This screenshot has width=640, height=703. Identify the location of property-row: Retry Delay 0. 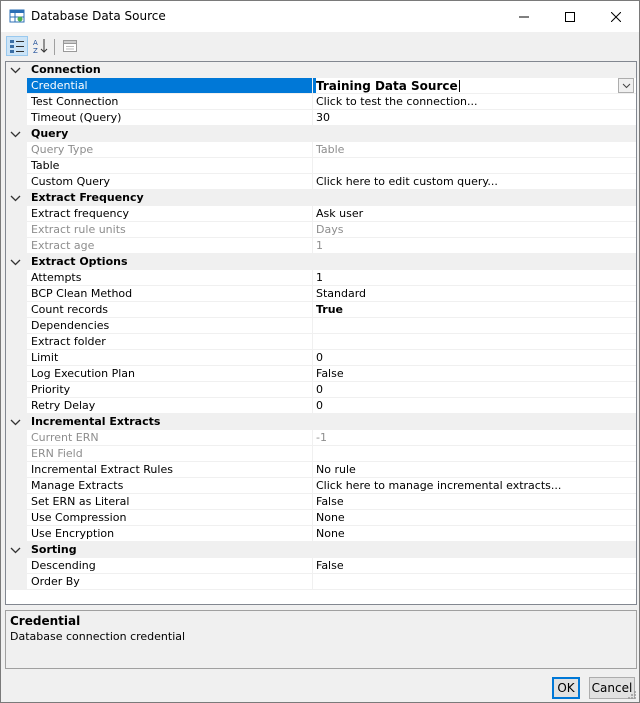
(321, 406).